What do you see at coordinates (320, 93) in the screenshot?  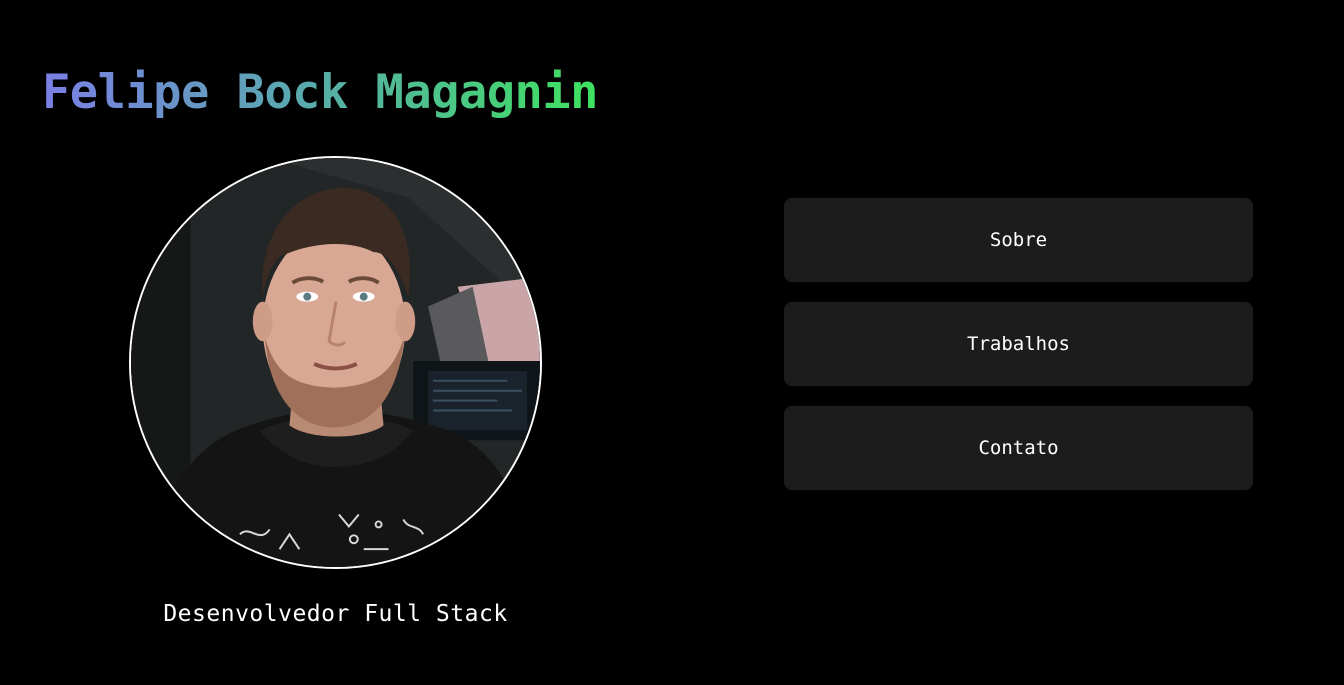 I see `page-title: Felipe Bock Magagnin` at bounding box center [320, 93].